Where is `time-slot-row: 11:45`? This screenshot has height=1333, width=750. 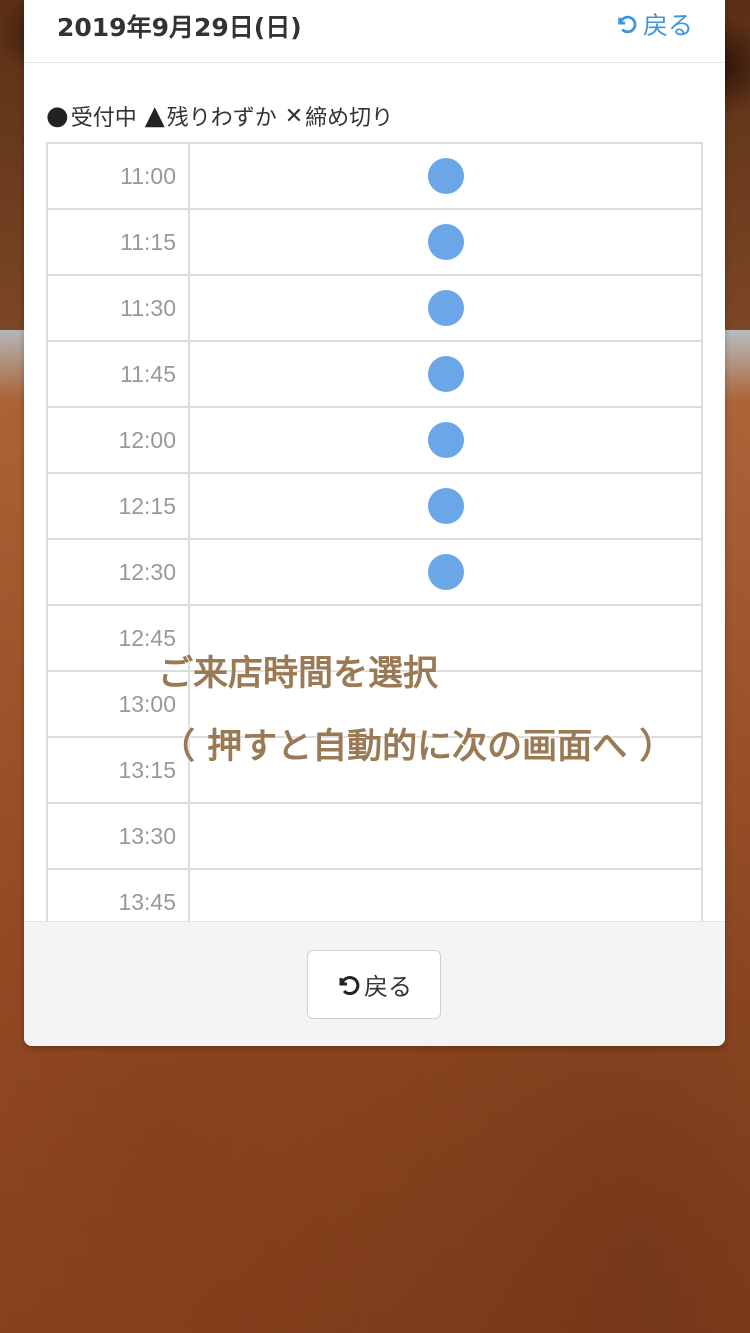
time-slot-row: 11:45 is located at coordinates (374, 374).